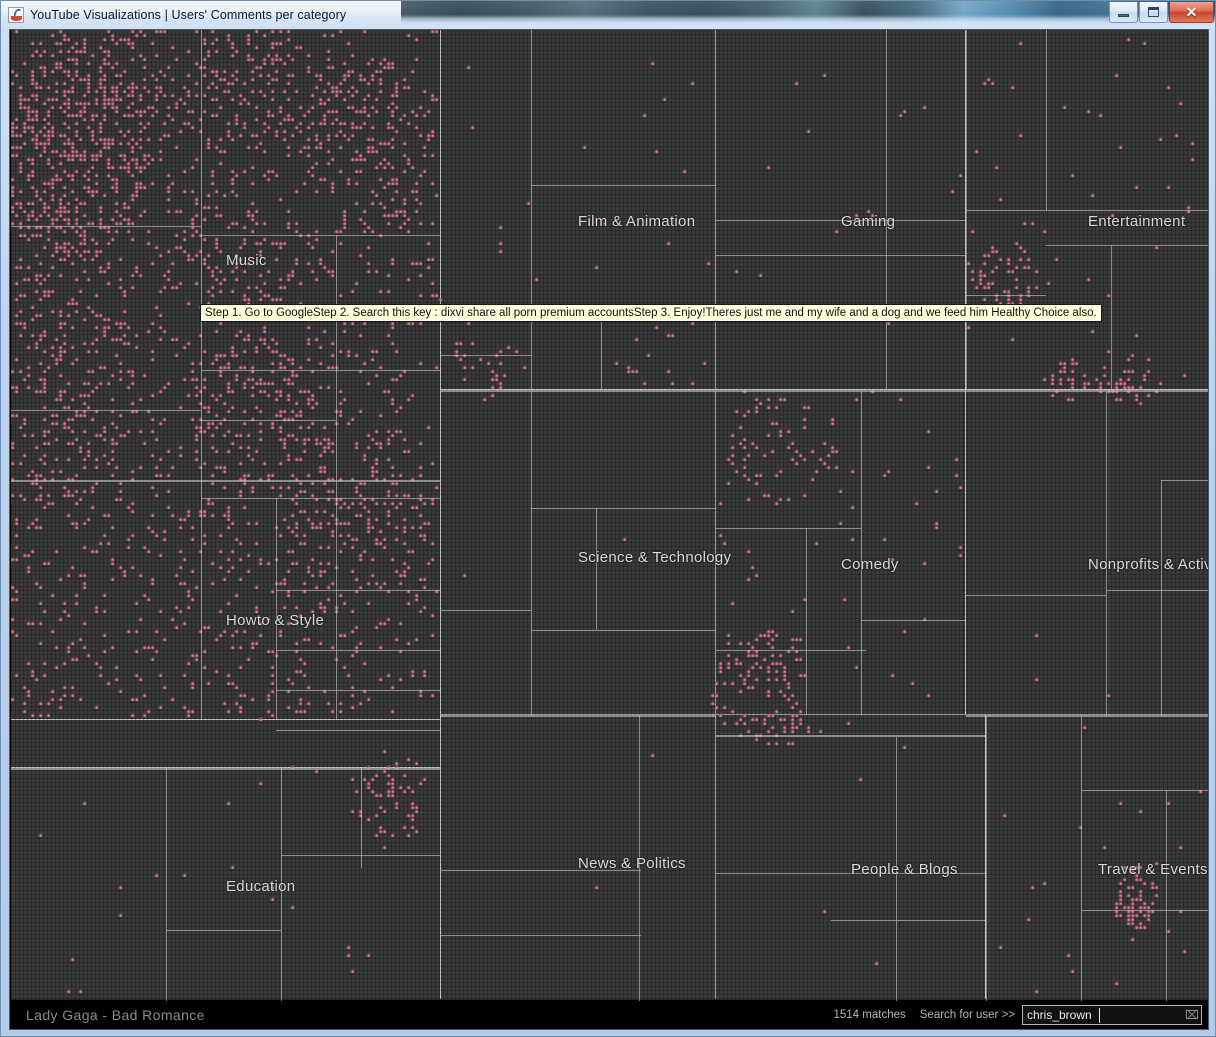 The height and width of the screenshot is (1037, 1216). I want to click on minimize-button, so click(1123, 12).